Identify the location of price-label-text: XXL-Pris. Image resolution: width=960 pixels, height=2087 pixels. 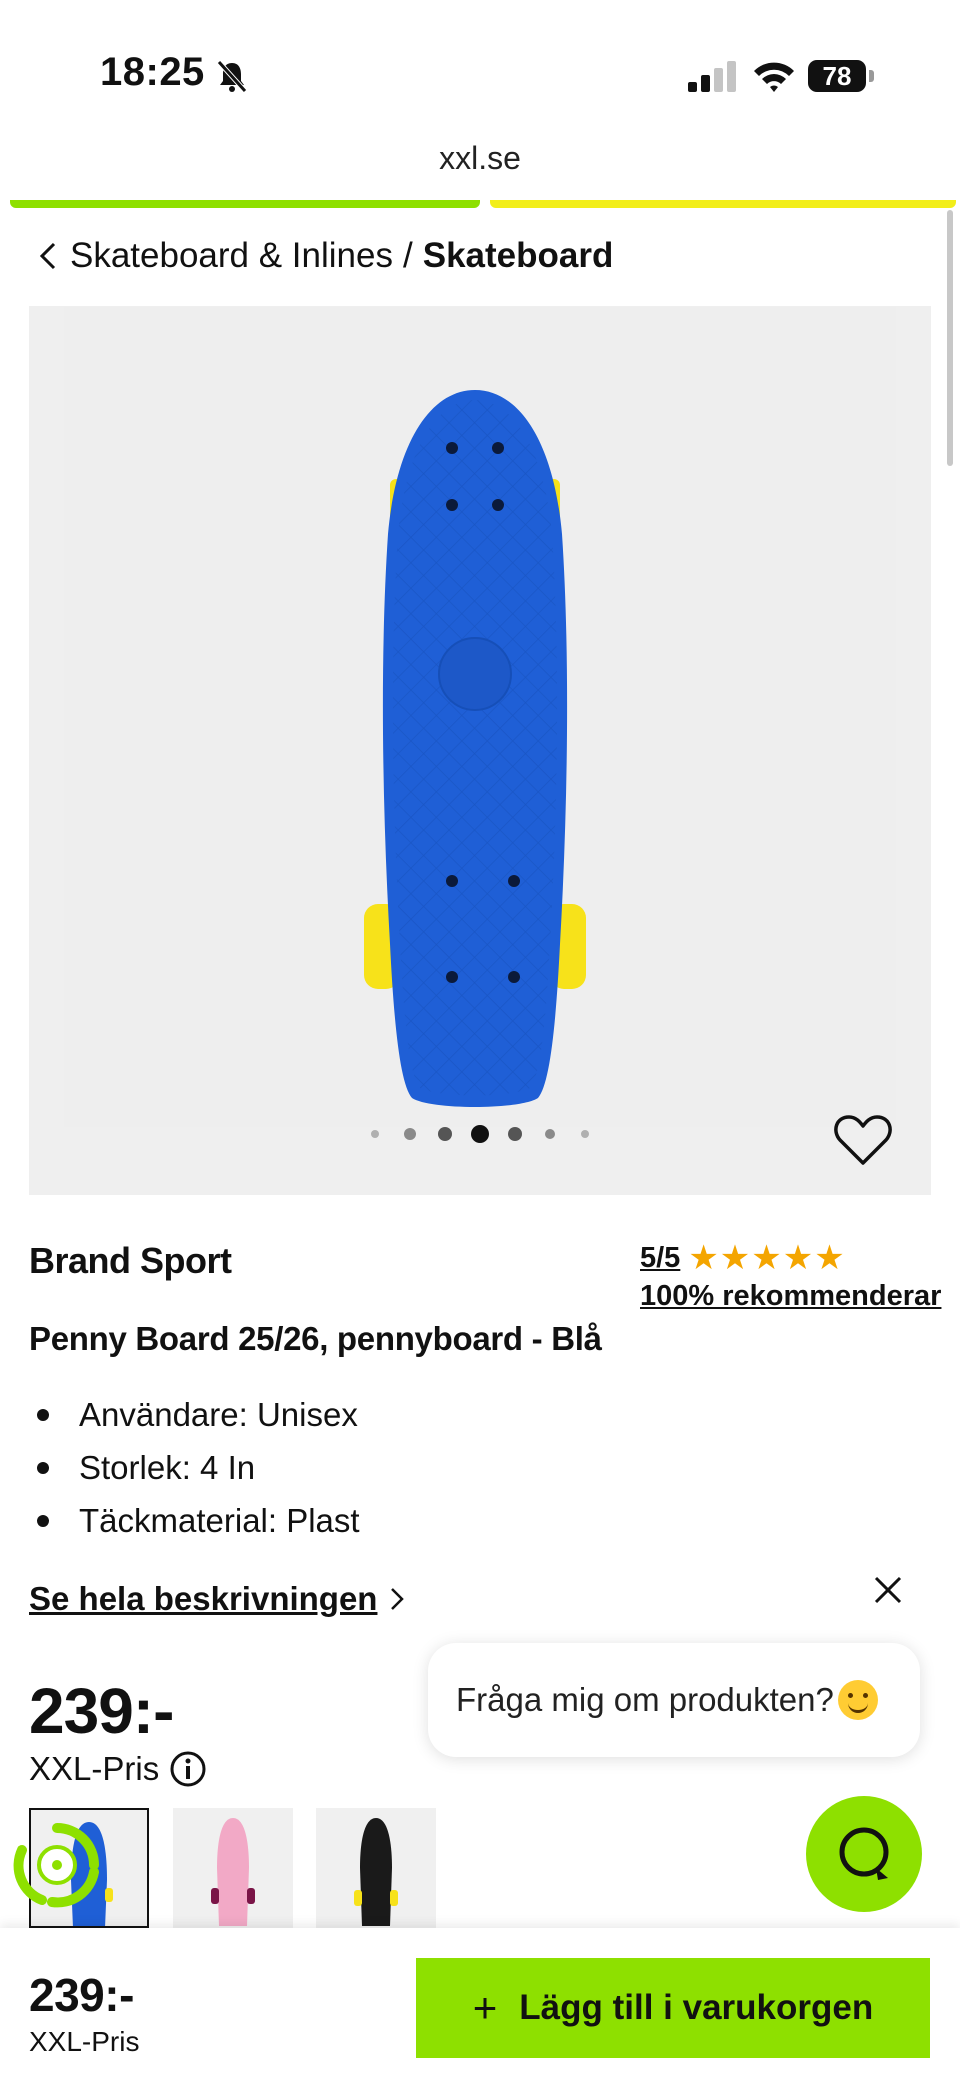
(94, 1768).